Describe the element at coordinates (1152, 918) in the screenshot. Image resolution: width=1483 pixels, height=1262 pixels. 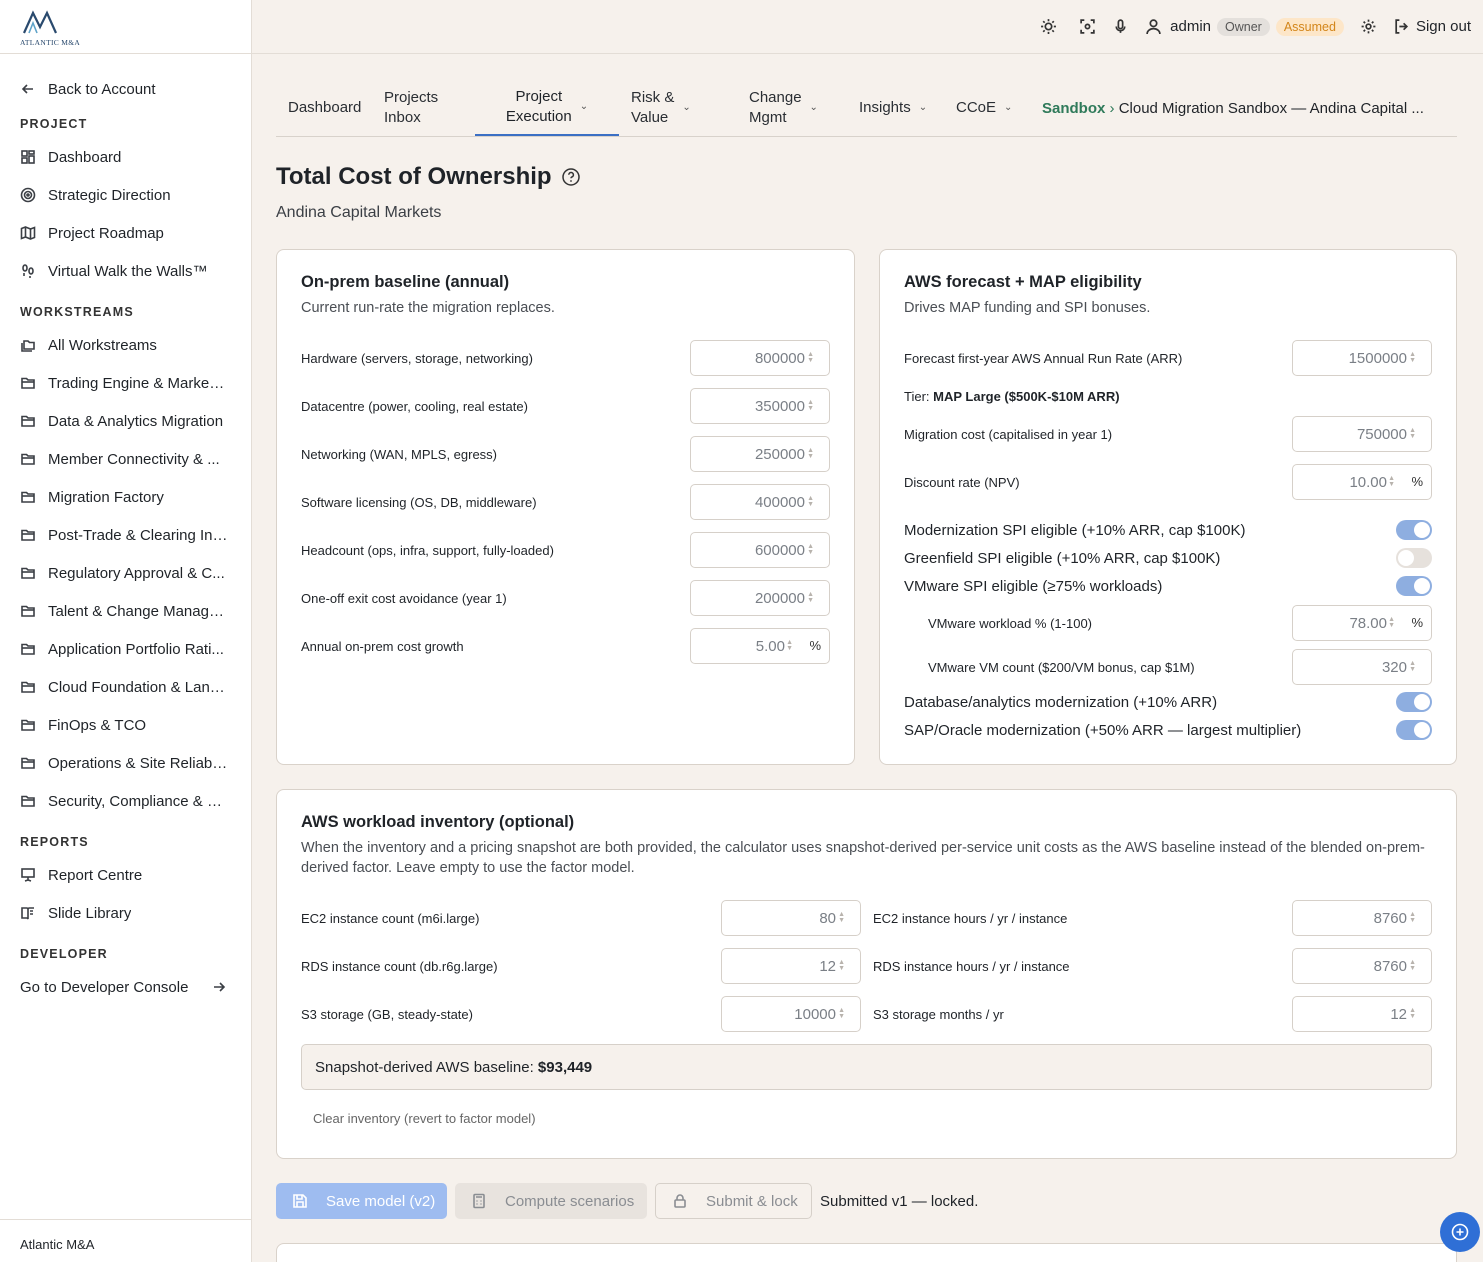
I see `inventory-field-row: EC2 instance hours / yr / instance 8760 ▲ ▼` at that location.